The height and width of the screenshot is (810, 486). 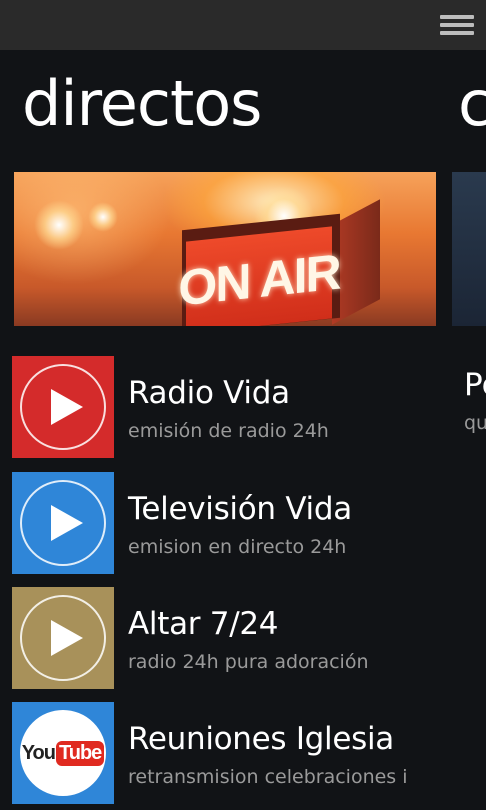 I want to click on item-subtitle: radio 24h pura adoración, so click(x=248, y=662).